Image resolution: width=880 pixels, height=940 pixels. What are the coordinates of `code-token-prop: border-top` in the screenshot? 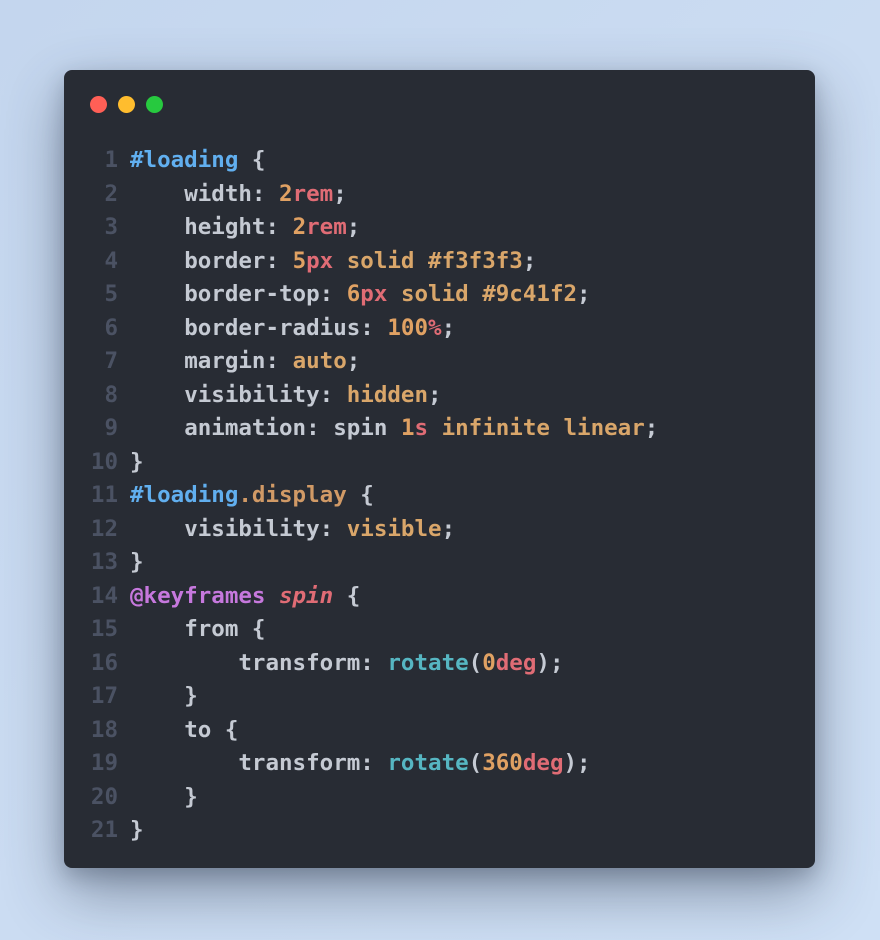 It's located at (252, 294).